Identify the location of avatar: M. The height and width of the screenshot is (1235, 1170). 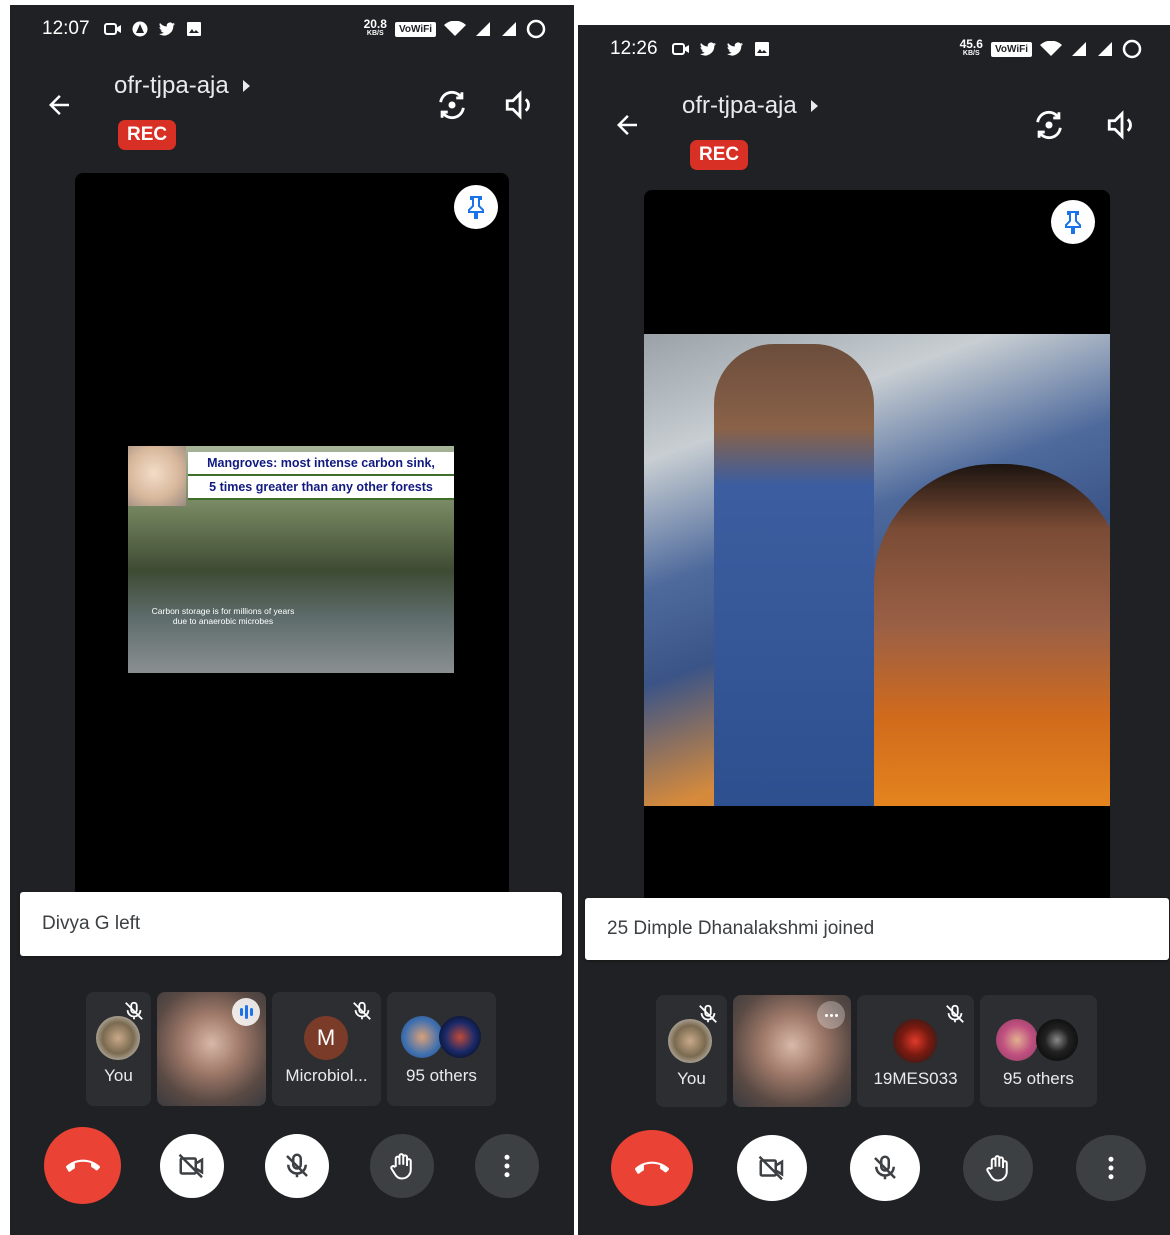
(326, 1038).